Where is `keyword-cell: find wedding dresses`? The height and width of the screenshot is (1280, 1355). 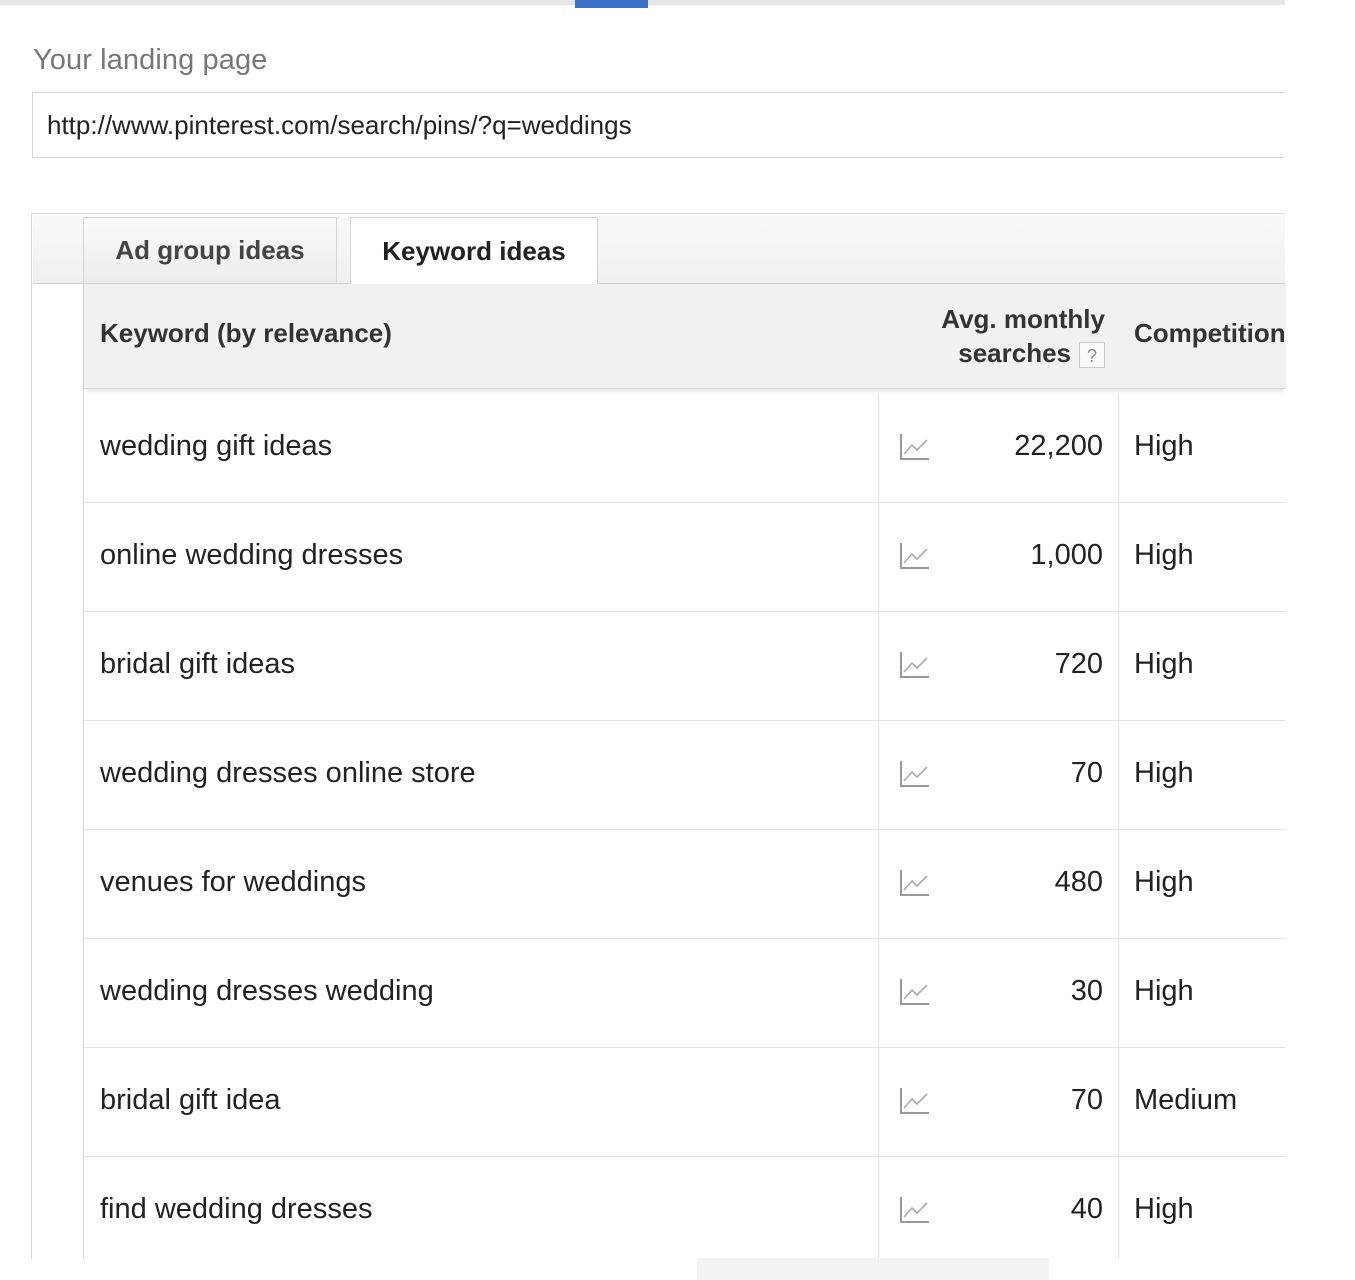
keyword-cell: find wedding dresses is located at coordinates (236, 1209).